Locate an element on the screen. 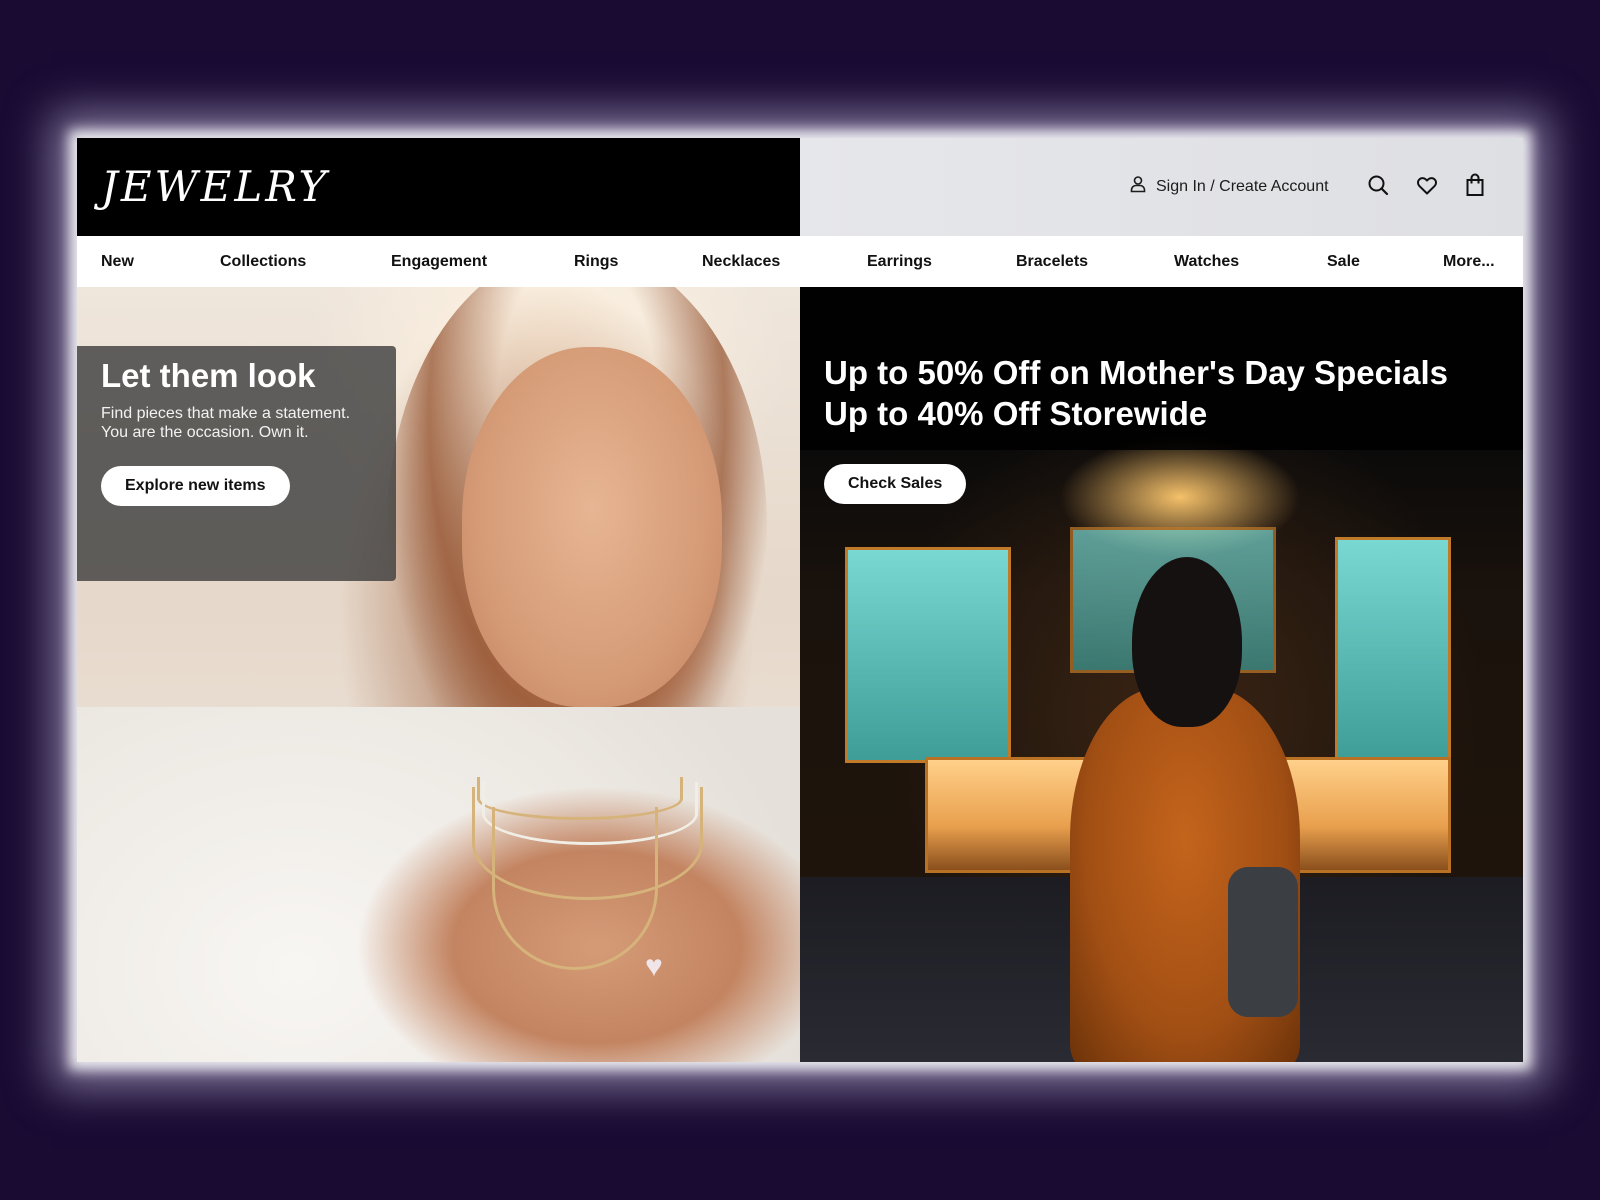 Image resolution: width=1600 pixels, height=1200 pixels. explore-new-items-button: Explore new items is located at coordinates (195, 486).